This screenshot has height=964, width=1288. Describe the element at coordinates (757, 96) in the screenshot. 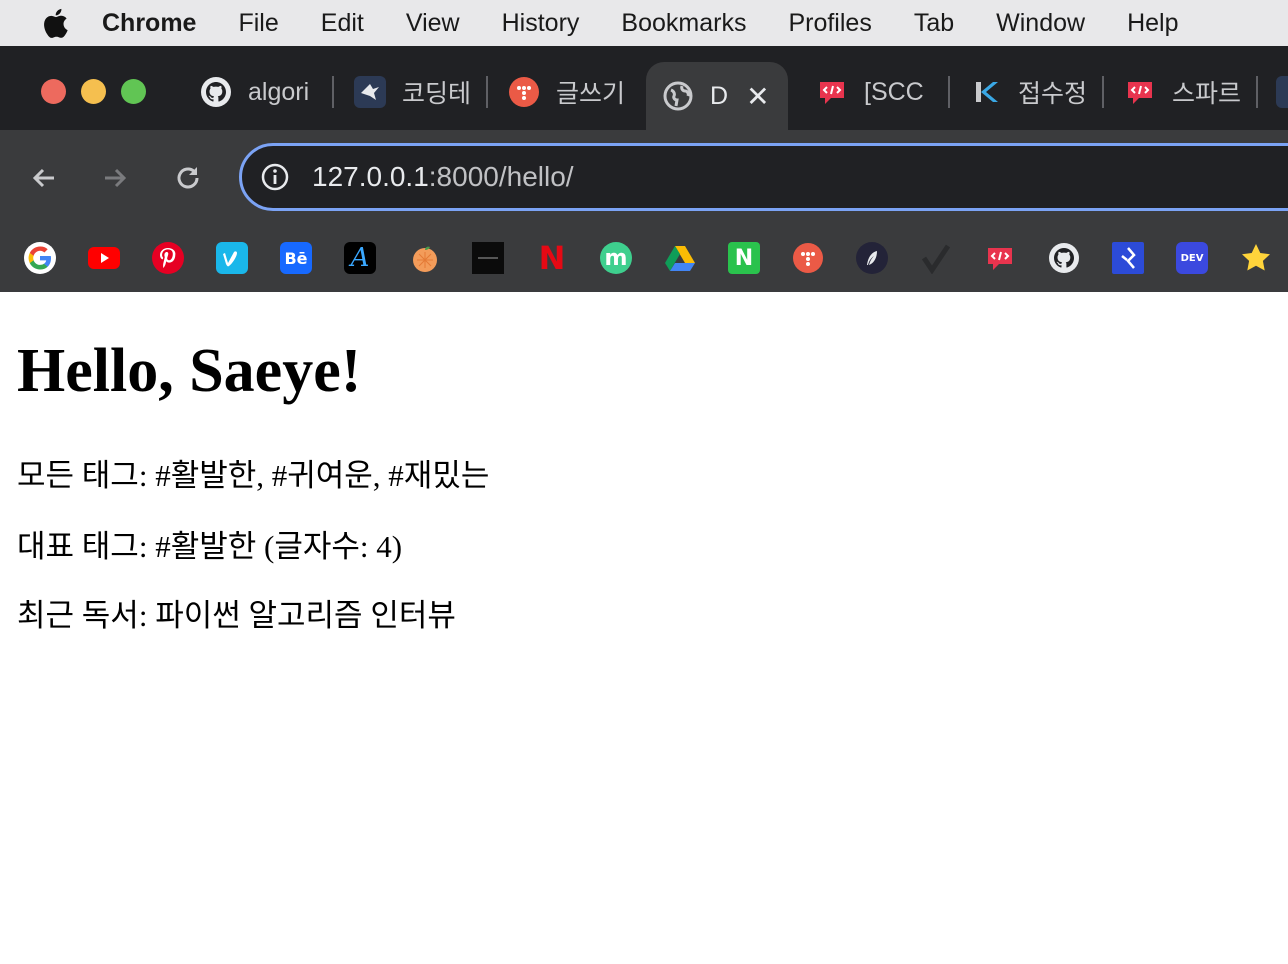

I see `close-tab-icon: ✕` at that location.